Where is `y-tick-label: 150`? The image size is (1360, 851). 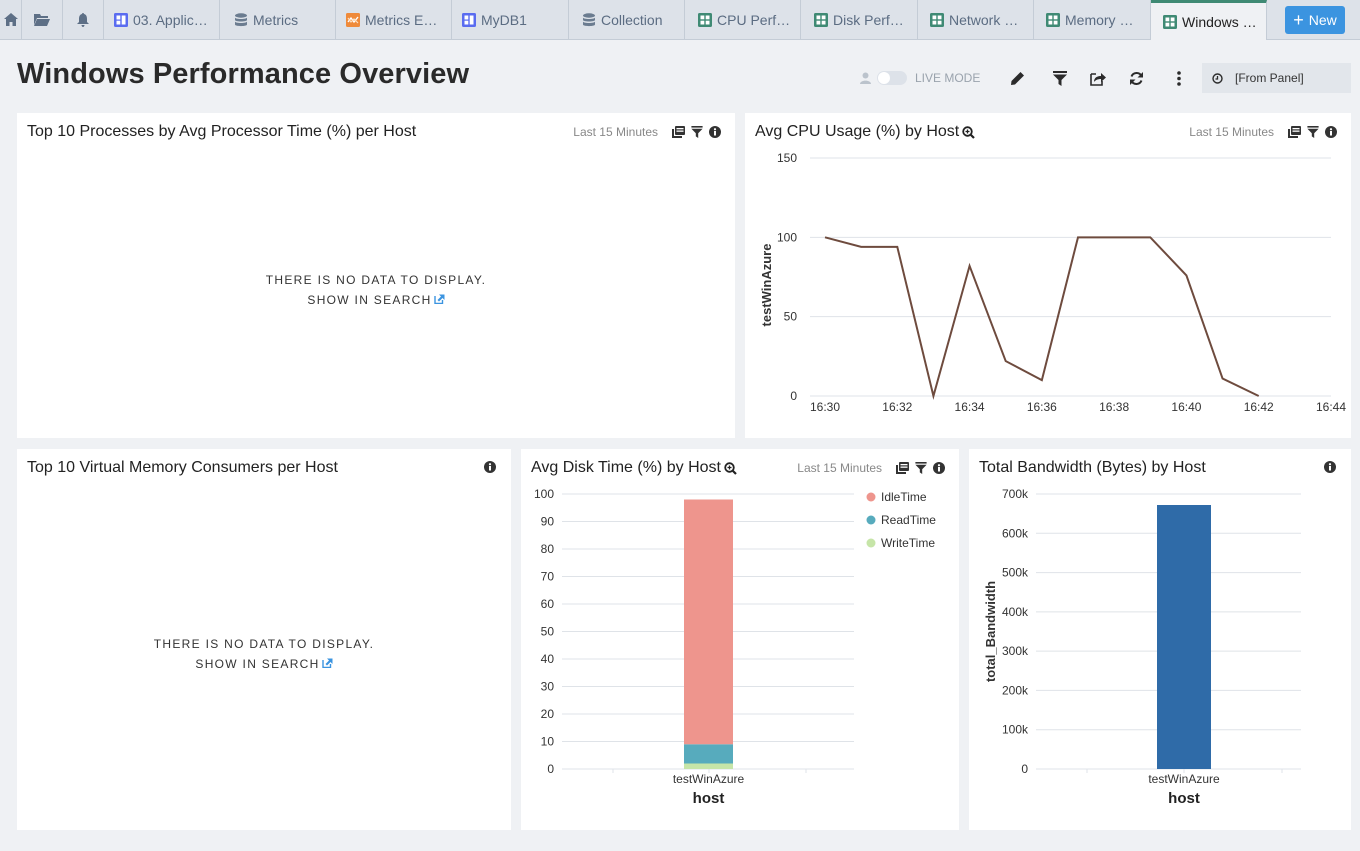
y-tick-label: 150 is located at coordinates (787, 158).